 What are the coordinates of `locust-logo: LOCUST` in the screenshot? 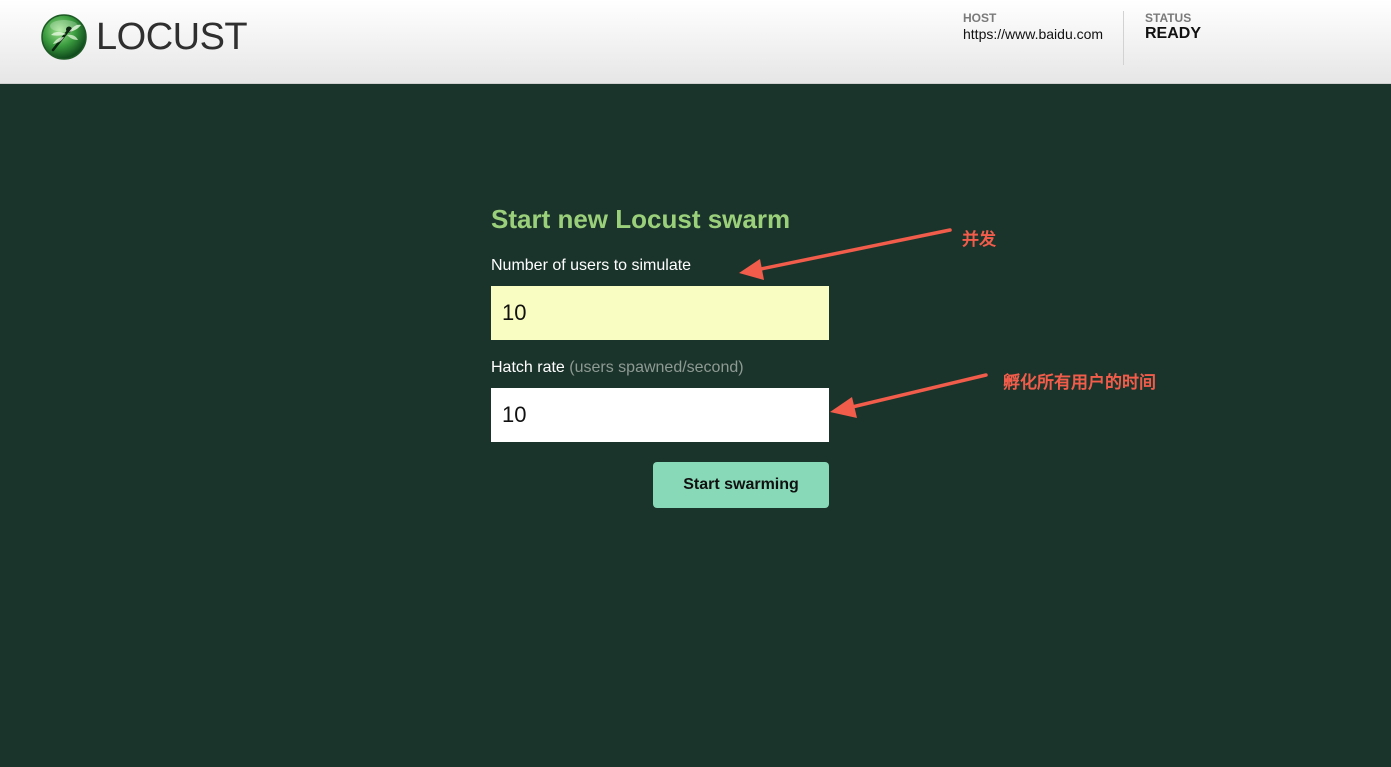 It's located at (144, 37).